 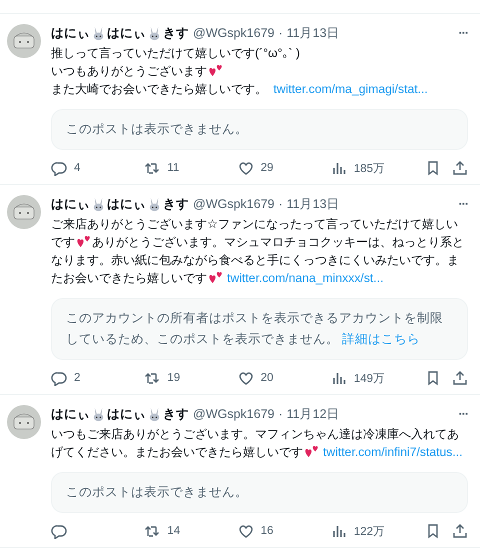 What do you see at coordinates (97, 168) in the screenshot?
I see `reply-button: 4` at bounding box center [97, 168].